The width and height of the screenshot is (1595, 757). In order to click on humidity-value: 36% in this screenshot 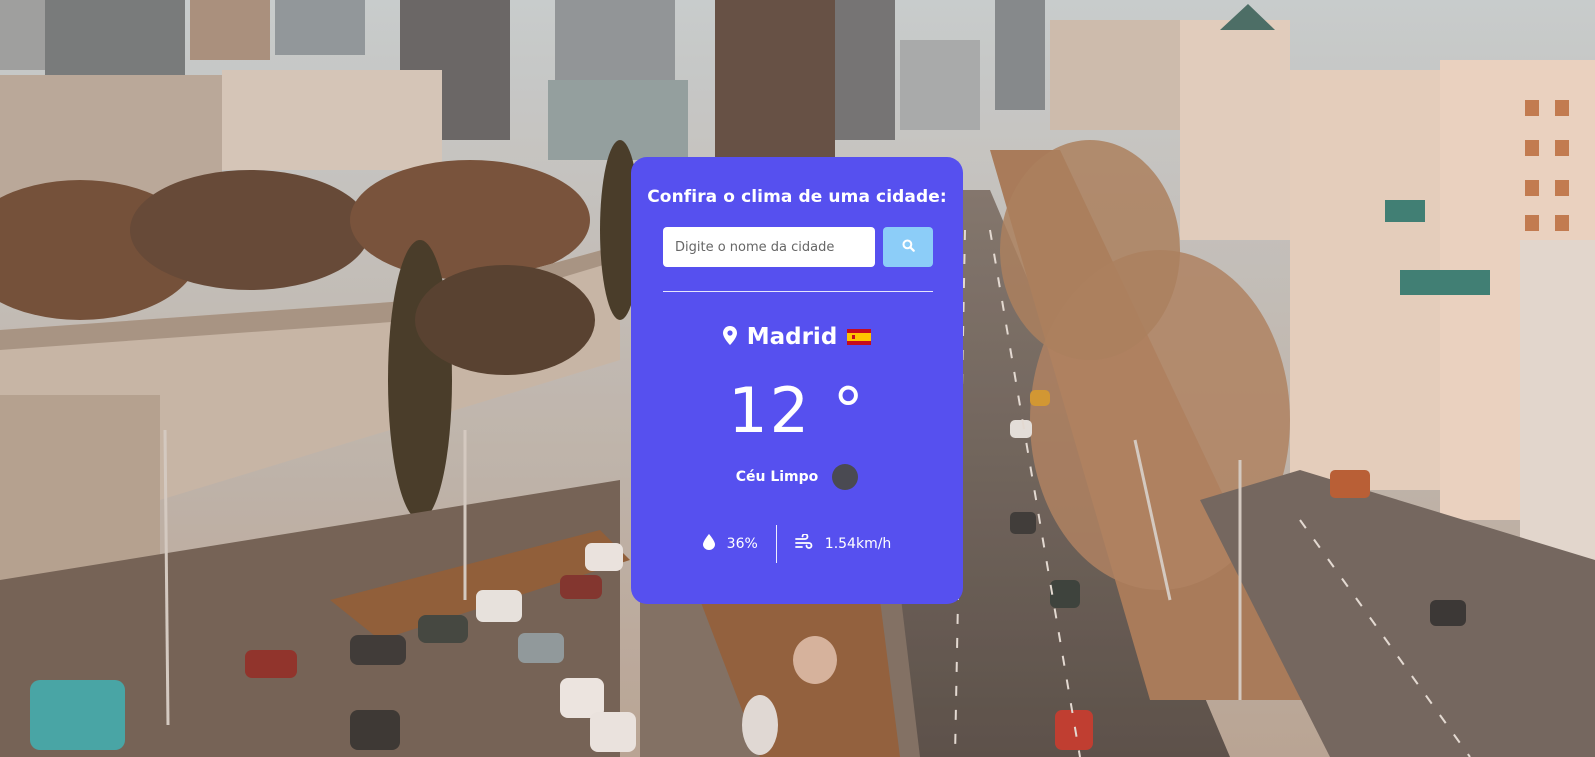, I will do `click(742, 544)`.